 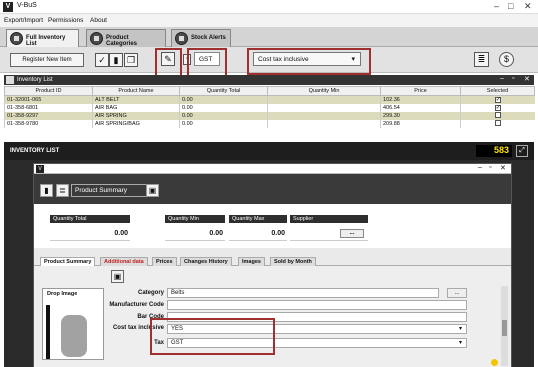 I want to click on metric-quantity-min: Quantity Min 0.00, so click(x=195, y=228).